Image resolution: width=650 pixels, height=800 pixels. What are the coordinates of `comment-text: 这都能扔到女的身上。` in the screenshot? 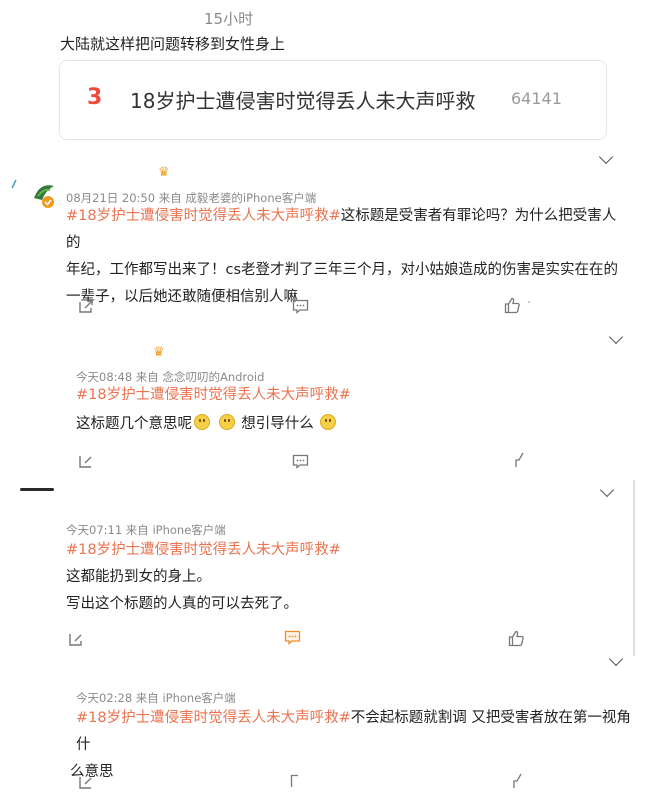 It's located at (138, 577).